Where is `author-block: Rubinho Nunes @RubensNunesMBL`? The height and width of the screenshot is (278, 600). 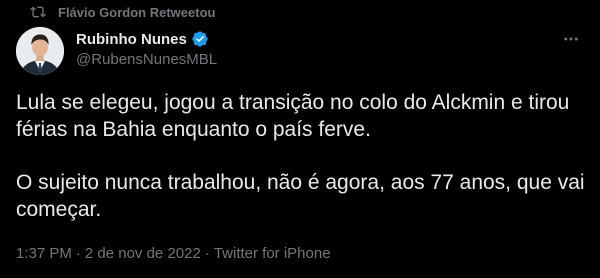 author-block: Rubinho Nunes @RubensNunesMBL is located at coordinates (146, 49).